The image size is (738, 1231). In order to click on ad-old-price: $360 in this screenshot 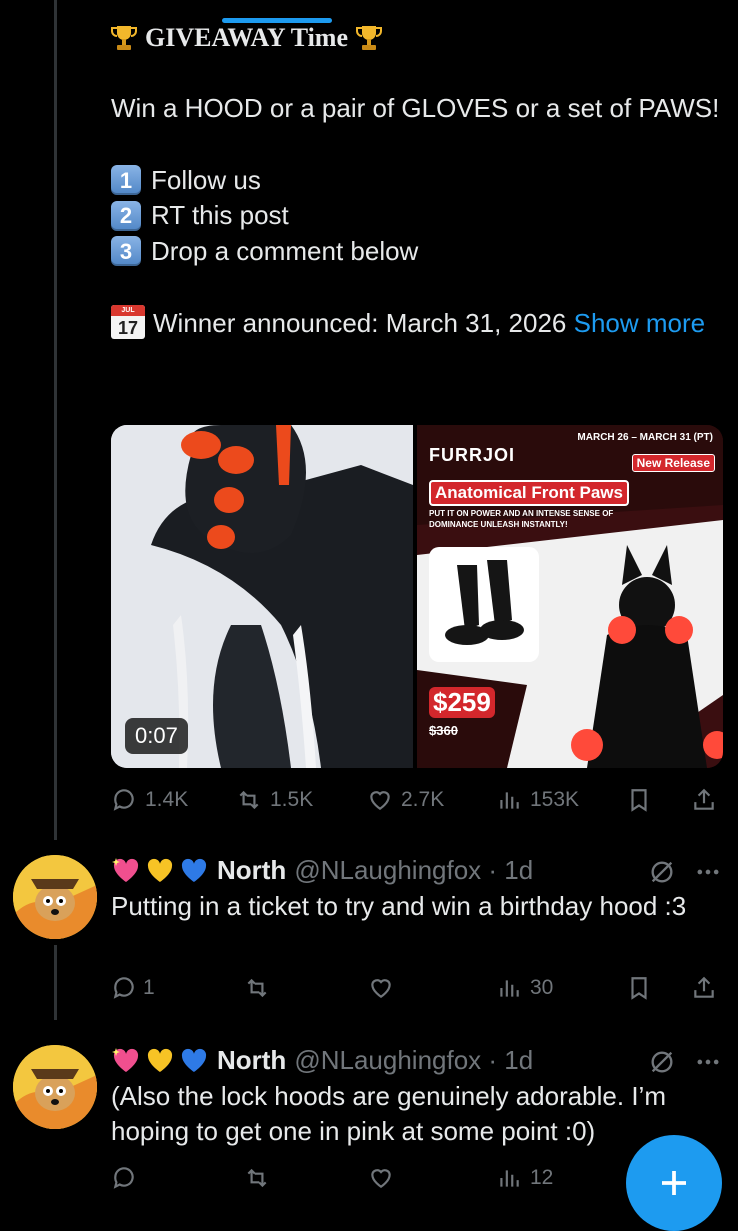, I will do `click(443, 730)`.